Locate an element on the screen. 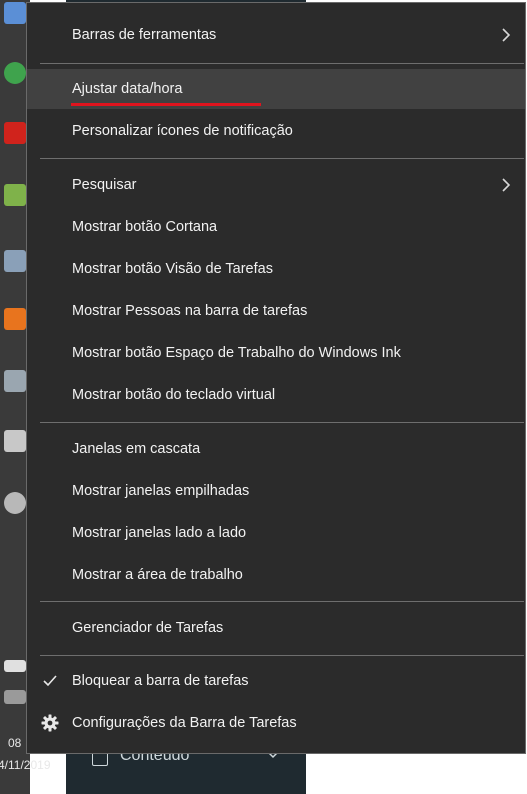  menu-item-label: Barras de ferramentas is located at coordinates (144, 35).